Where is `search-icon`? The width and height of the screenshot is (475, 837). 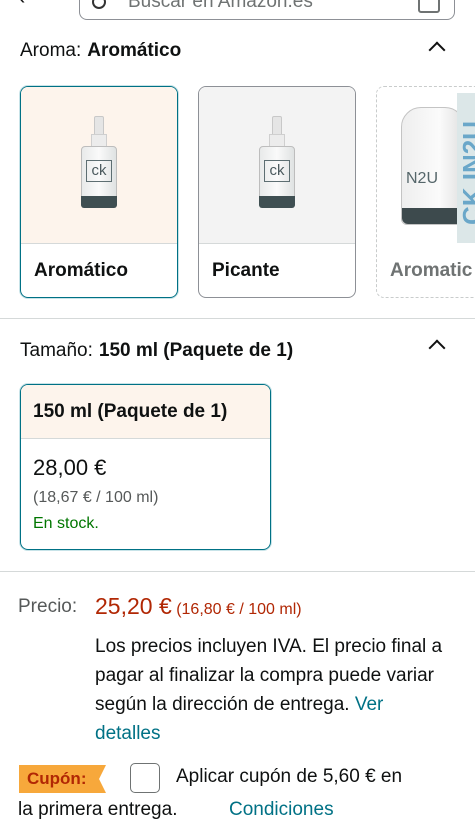
search-icon is located at coordinates (99, 4).